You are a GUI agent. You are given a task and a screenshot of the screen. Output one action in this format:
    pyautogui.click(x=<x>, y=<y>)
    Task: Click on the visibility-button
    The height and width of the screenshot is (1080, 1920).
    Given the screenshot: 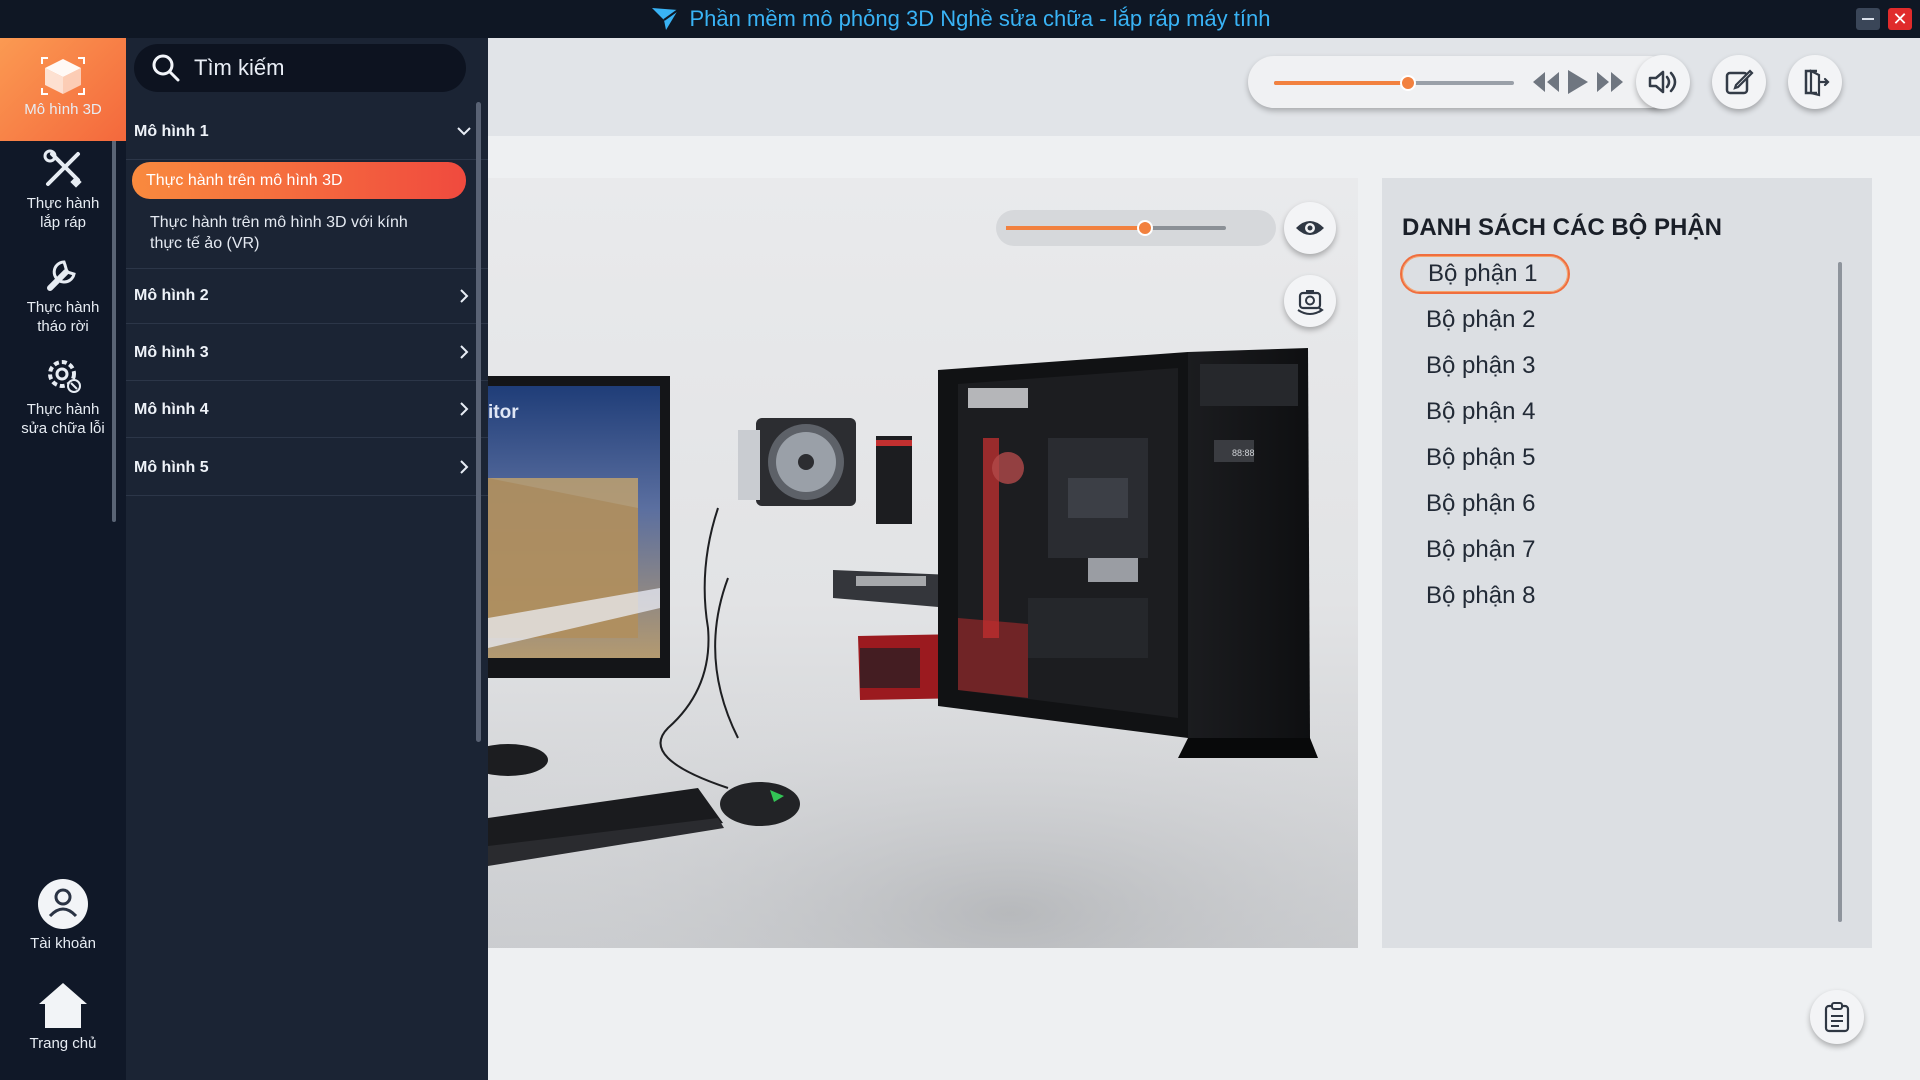 What is the action you would take?
    pyautogui.click(x=1310, y=228)
    